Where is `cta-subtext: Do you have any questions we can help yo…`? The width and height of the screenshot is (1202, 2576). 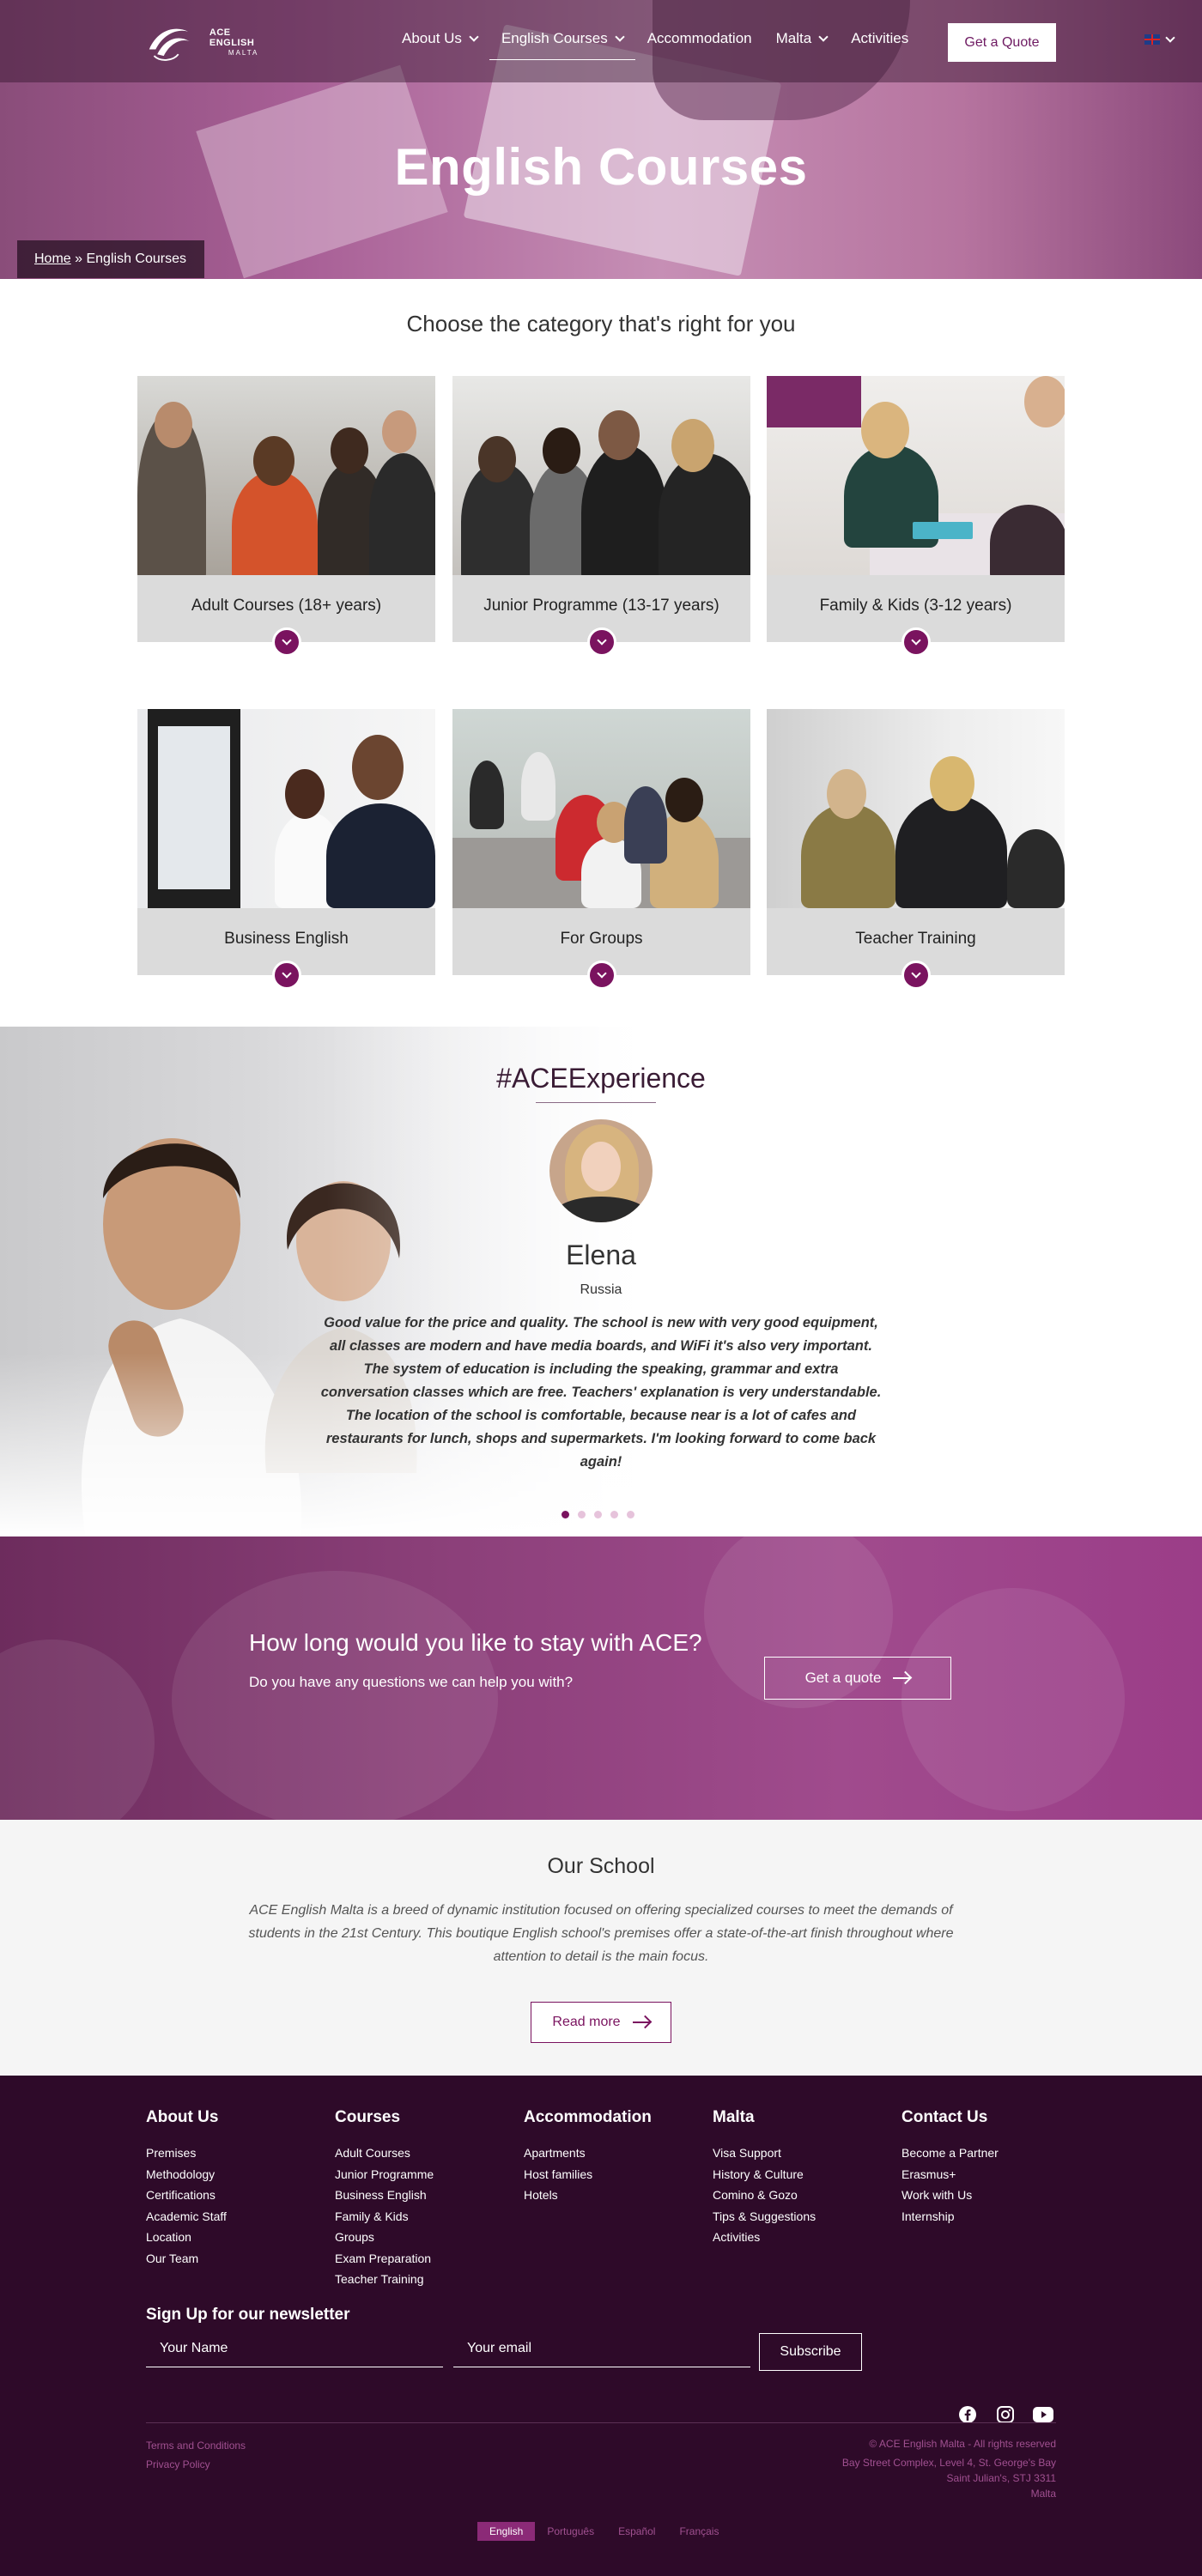 cta-subtext: Do you have any questions we can help yo… is located at coordinates (411, 1682).